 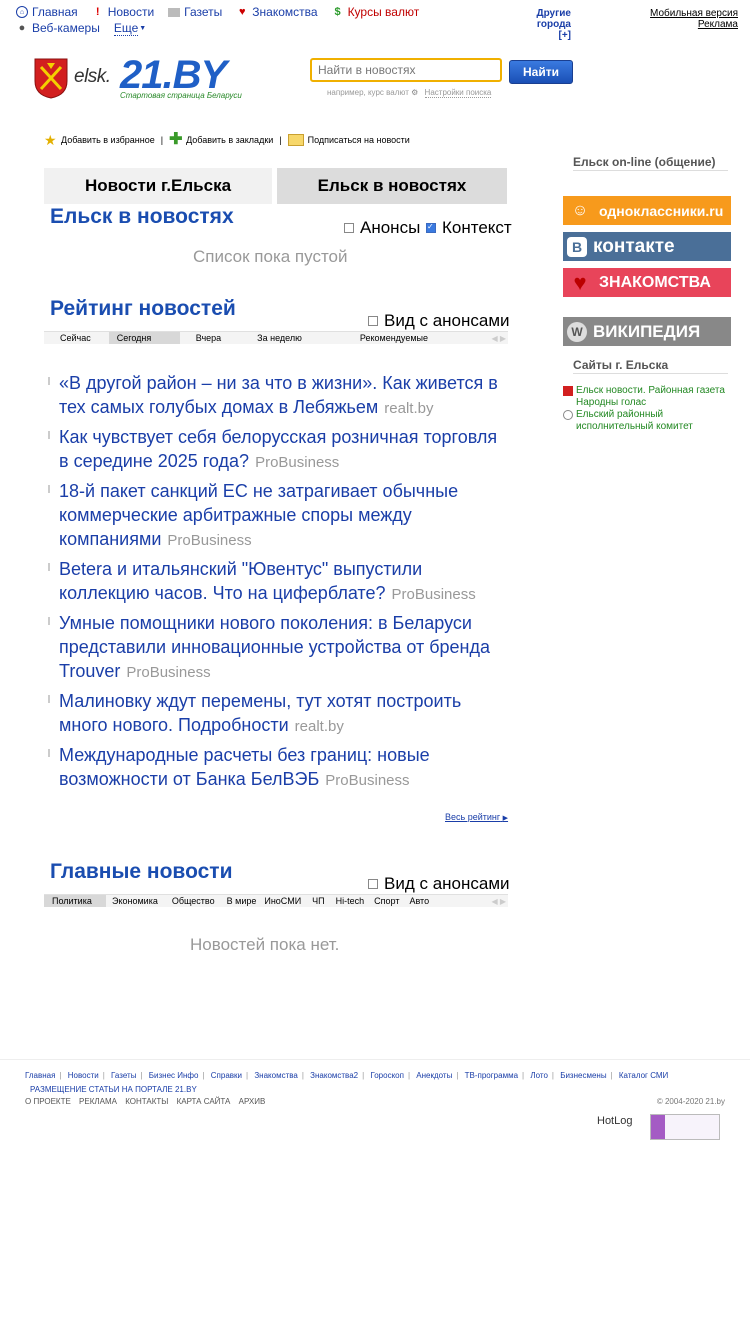 What do you see at coordinates (58, 28) in the screenshot?
I see `nav-webcams: ● Веб-камеры` at bounding box center [58, 28].